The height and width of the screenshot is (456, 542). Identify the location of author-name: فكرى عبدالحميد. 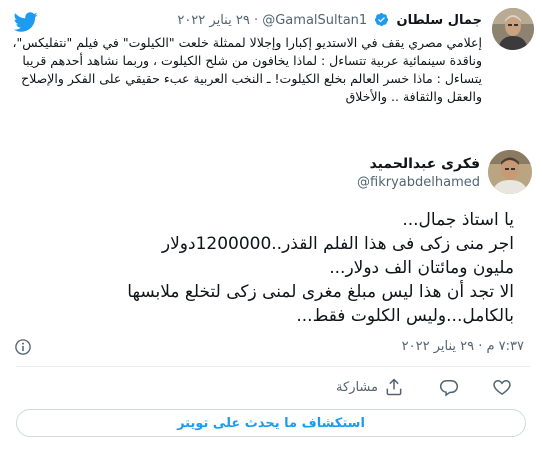
(425, 164).